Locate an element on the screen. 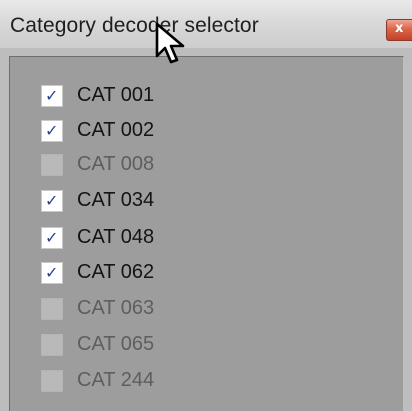  close-button: x is located at coordinates (399, 30).